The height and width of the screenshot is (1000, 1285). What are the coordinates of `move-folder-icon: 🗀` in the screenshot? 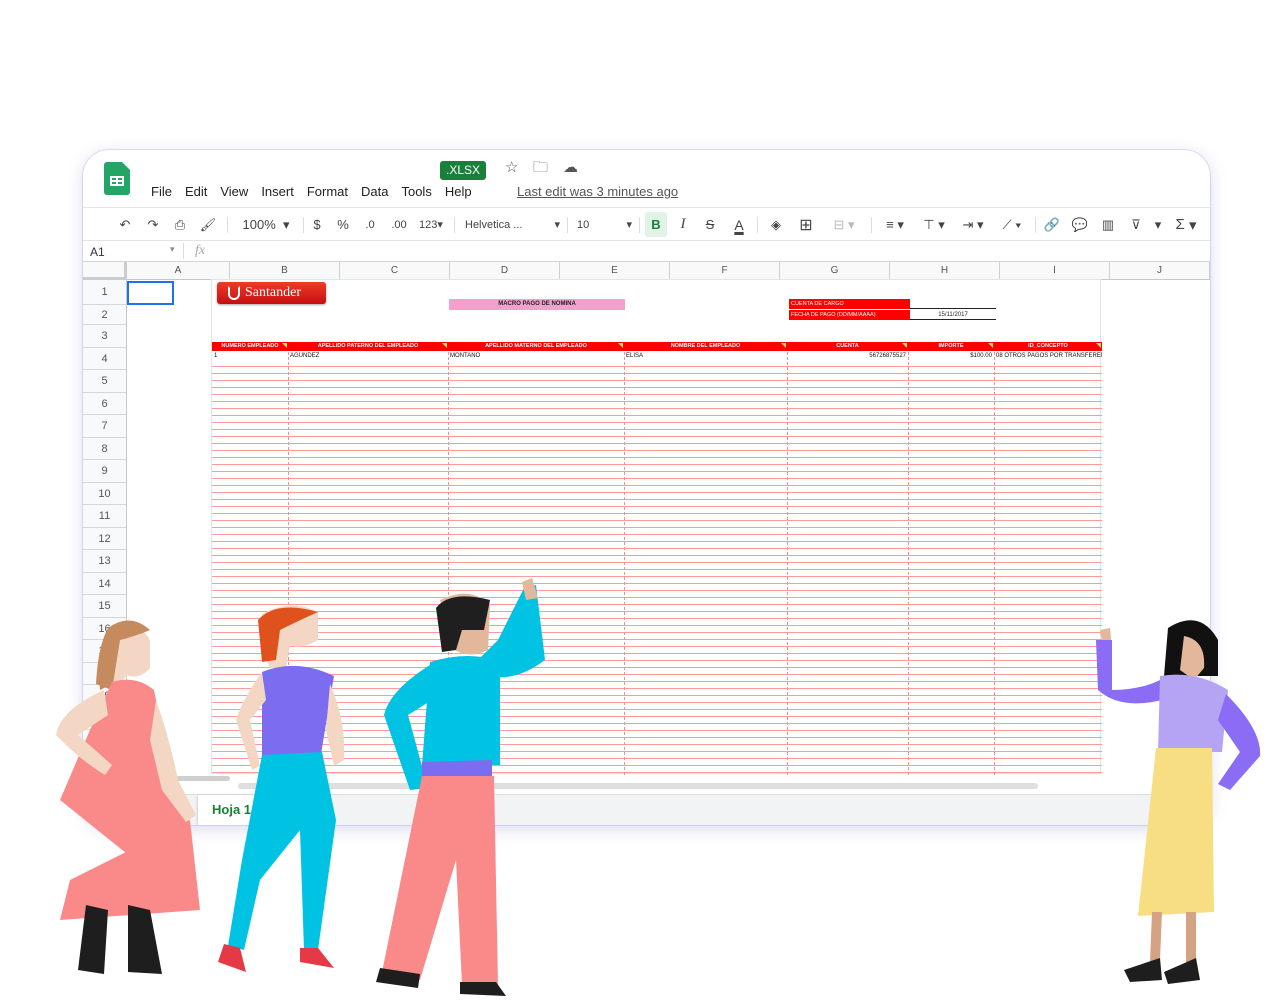 It's located at (540, 168).